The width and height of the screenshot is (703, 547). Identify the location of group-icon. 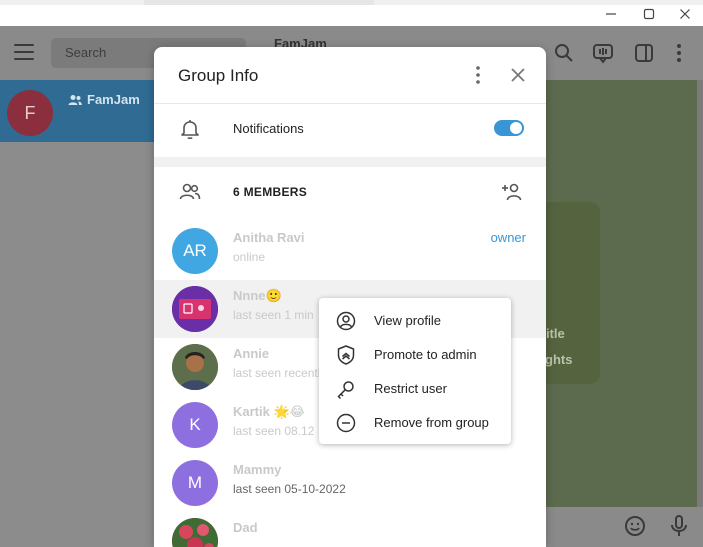
(75, 99).